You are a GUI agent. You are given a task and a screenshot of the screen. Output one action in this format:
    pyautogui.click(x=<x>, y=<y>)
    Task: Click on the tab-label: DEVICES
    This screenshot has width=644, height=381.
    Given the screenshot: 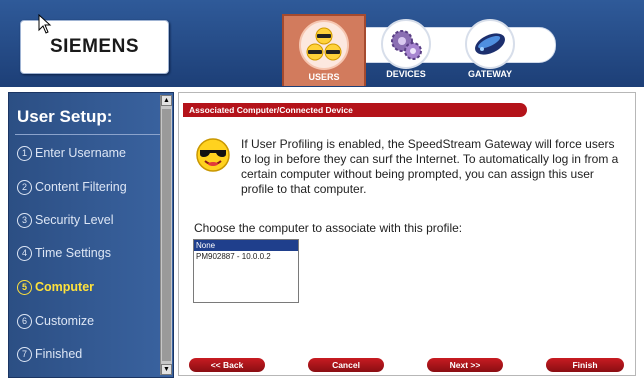 What is the action you would take?
    pyautogui.click(x=406, y=74)
    